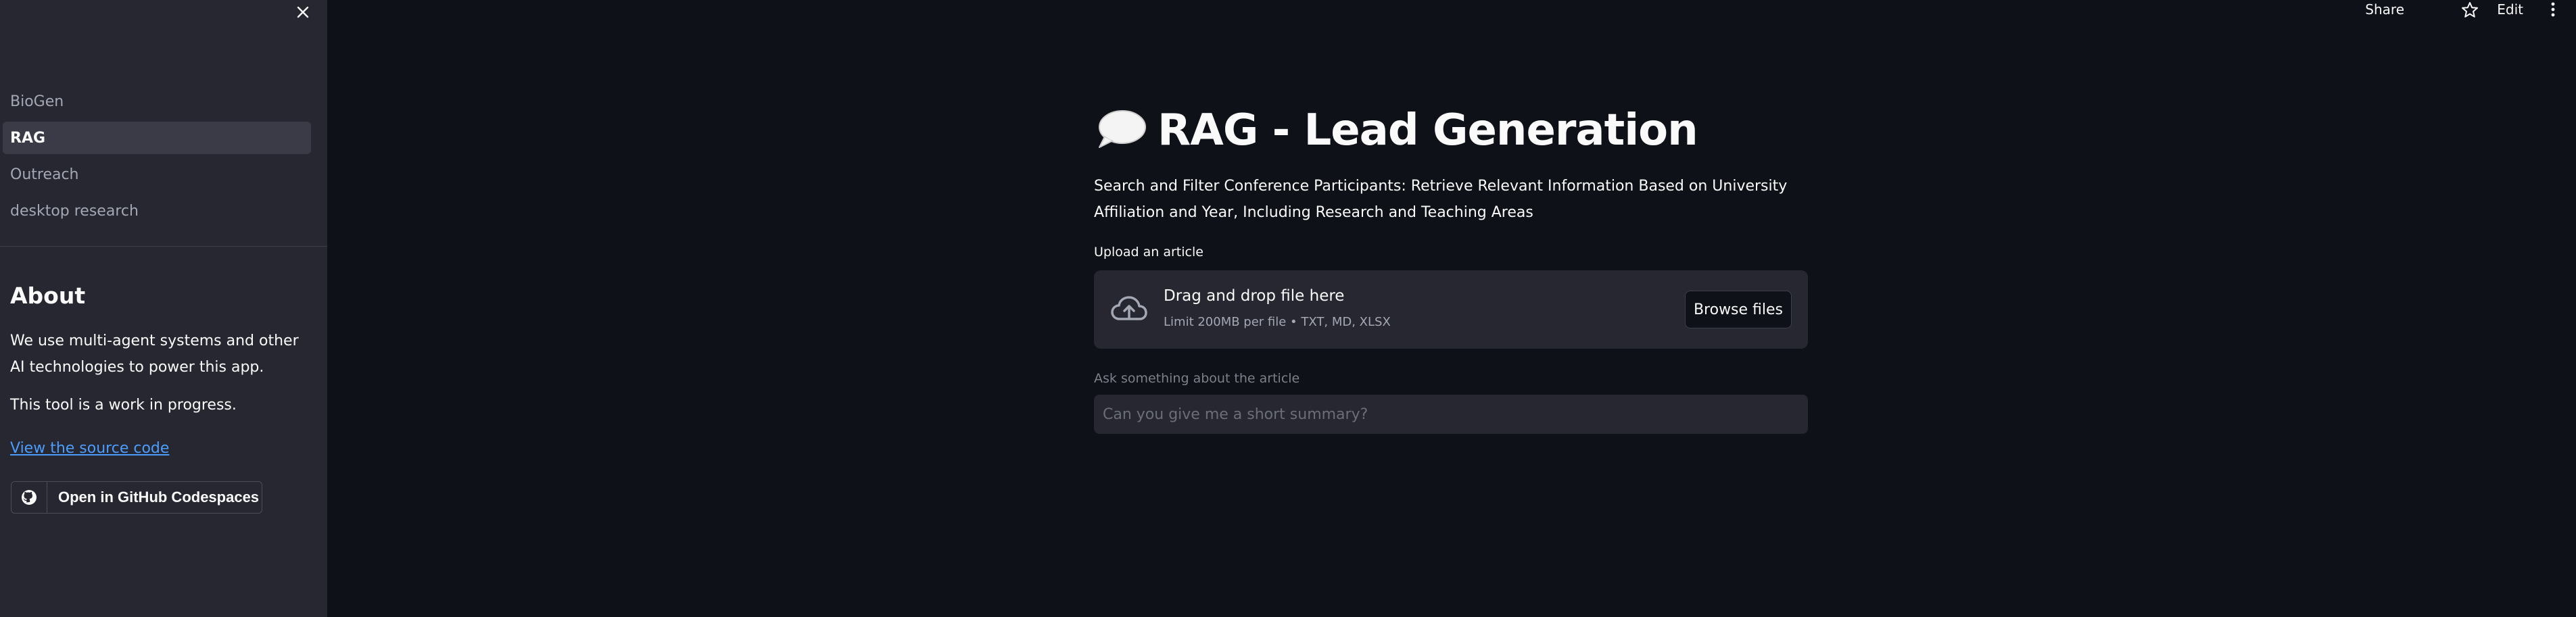 This screenshot has height=617, width=2576. I want to click on main-menu-button, so click(2553, 10).